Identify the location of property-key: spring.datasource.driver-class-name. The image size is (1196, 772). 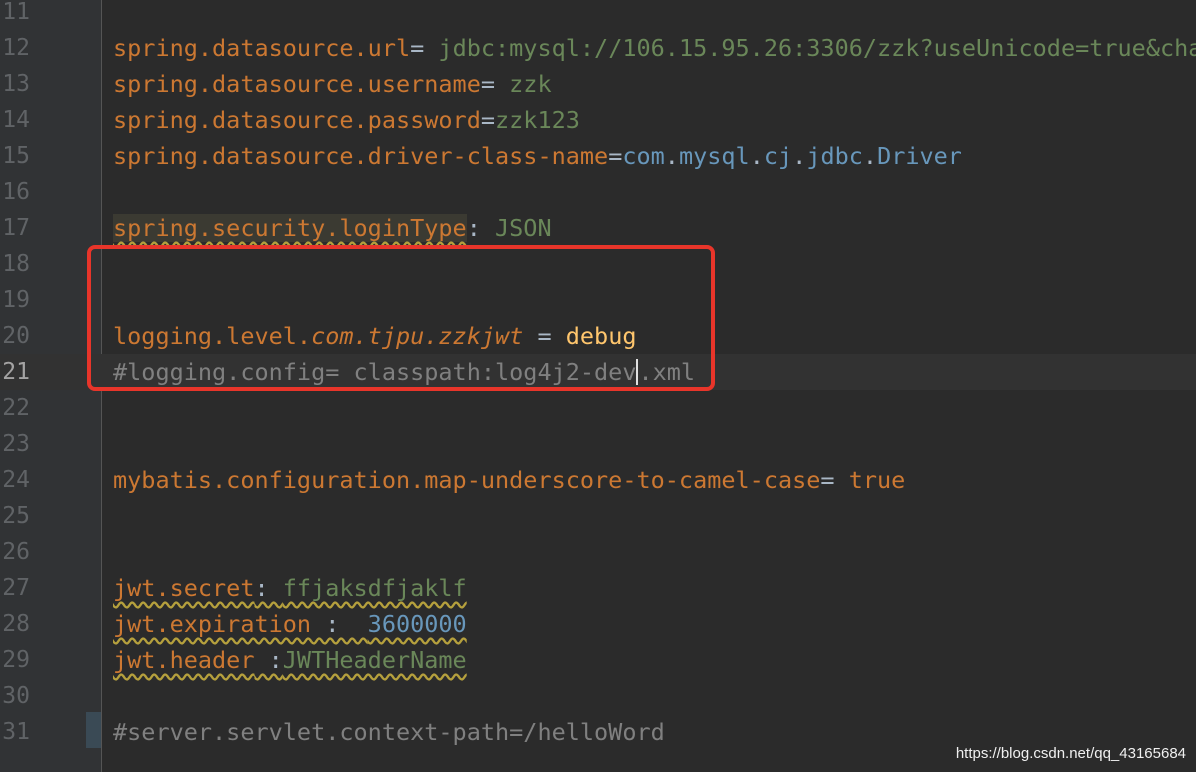
(361, 156).